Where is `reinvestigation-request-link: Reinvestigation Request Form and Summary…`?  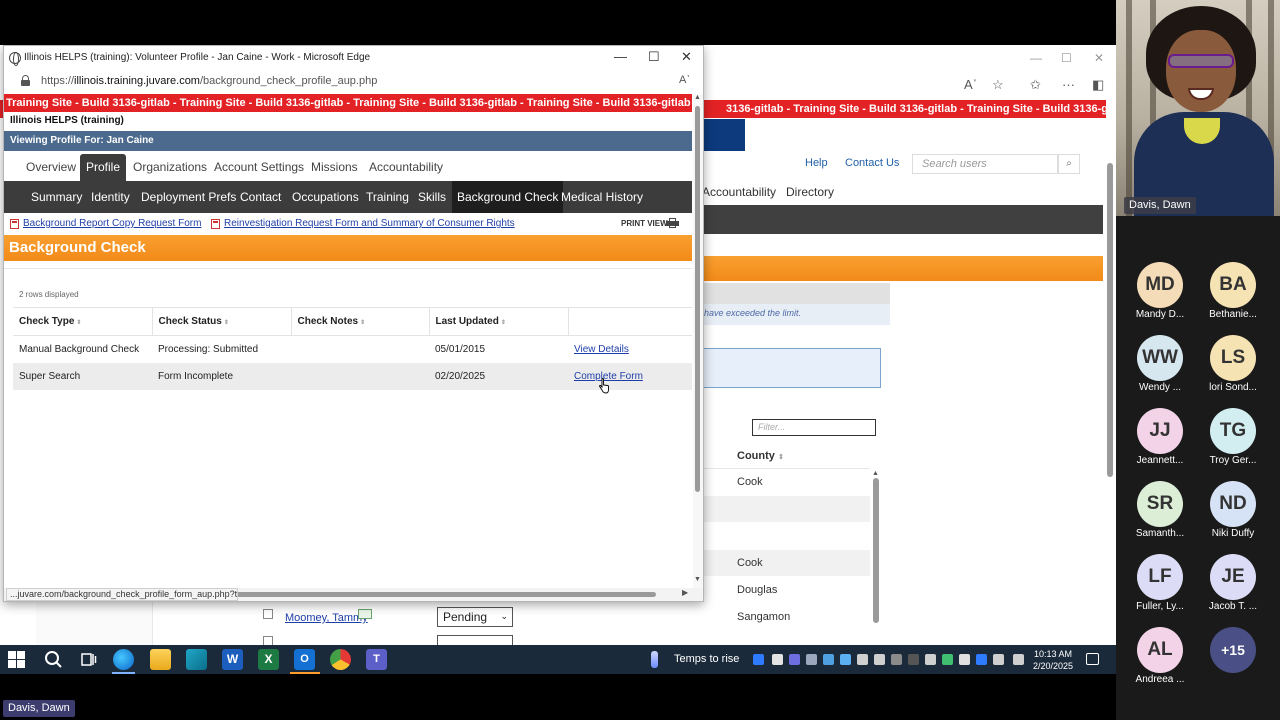
reinvestigation-request-link: Reinvestigation Request Form and Summary… is located at coordinates (369, 223).